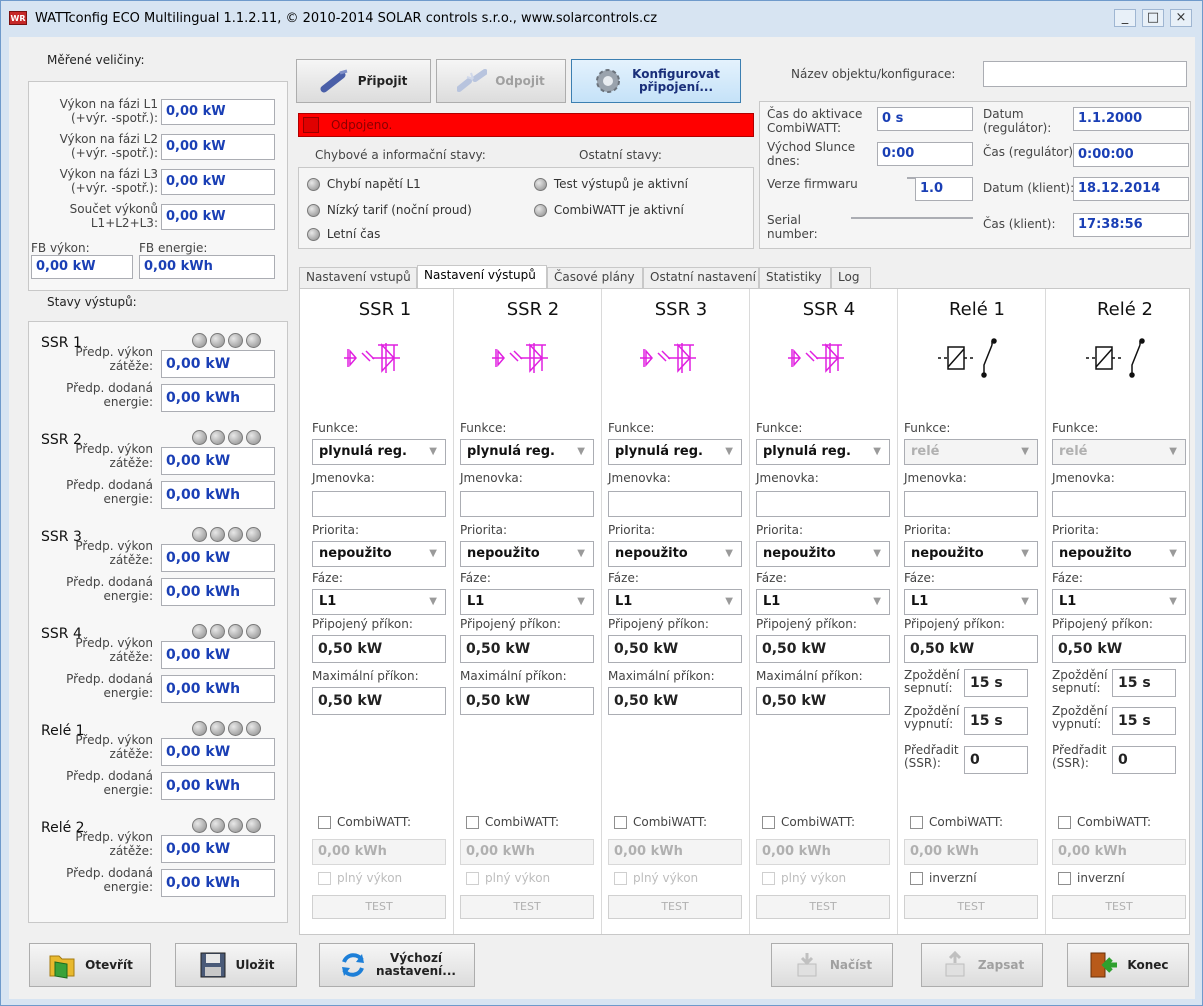 Image resolution: width=1203 pixels, height=1006 pixels. What do you see at coordinates (513, 676) in the screenshot?
I see `max-power-label: Maximální příkon:` at bounding box center [513, 676].